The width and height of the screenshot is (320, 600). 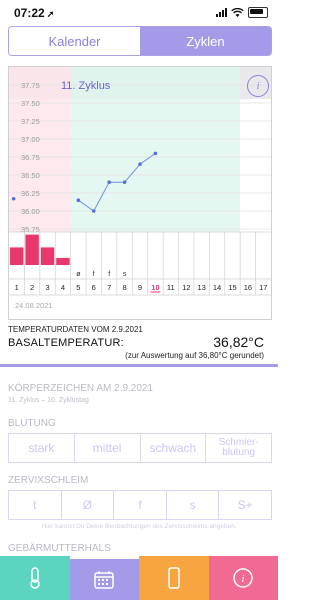 I want to click on calendar-icon, so click(x=104, y=579).